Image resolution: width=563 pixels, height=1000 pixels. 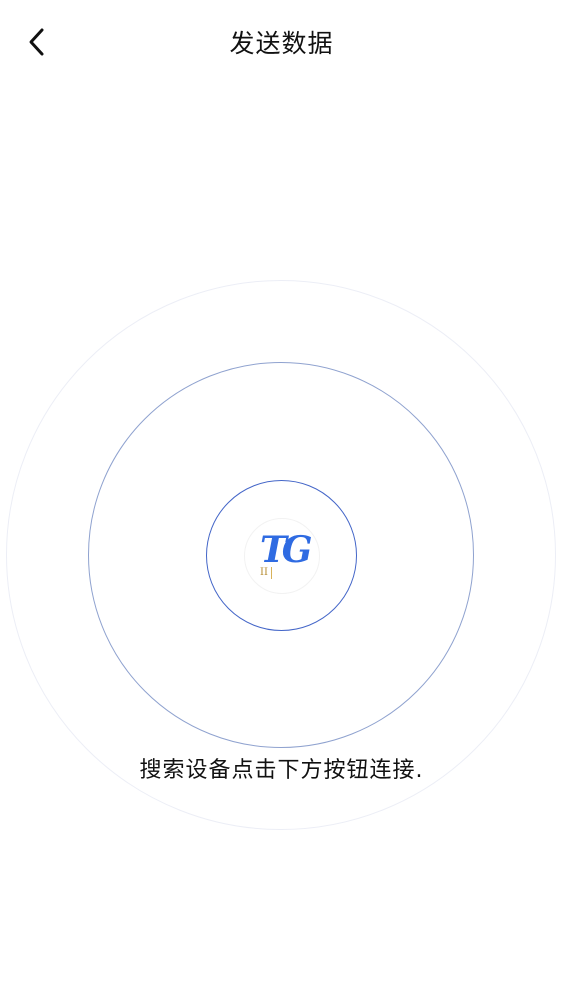 What do you see at coordinates (286, 550) in the screenshot?
I see `logo-text: TG` at bounding box center [286, 550].